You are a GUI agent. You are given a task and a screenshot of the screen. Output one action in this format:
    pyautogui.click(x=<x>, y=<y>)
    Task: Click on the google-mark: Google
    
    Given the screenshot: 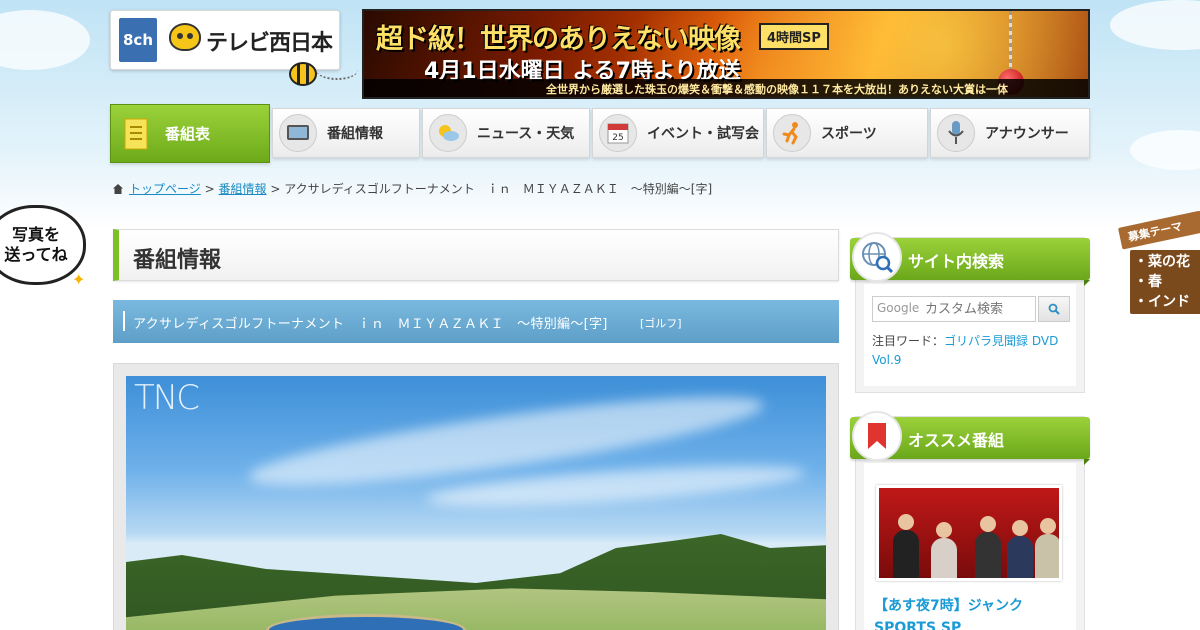 What is the action you would take?
    pyautogui.click(x=898, y=308)
    